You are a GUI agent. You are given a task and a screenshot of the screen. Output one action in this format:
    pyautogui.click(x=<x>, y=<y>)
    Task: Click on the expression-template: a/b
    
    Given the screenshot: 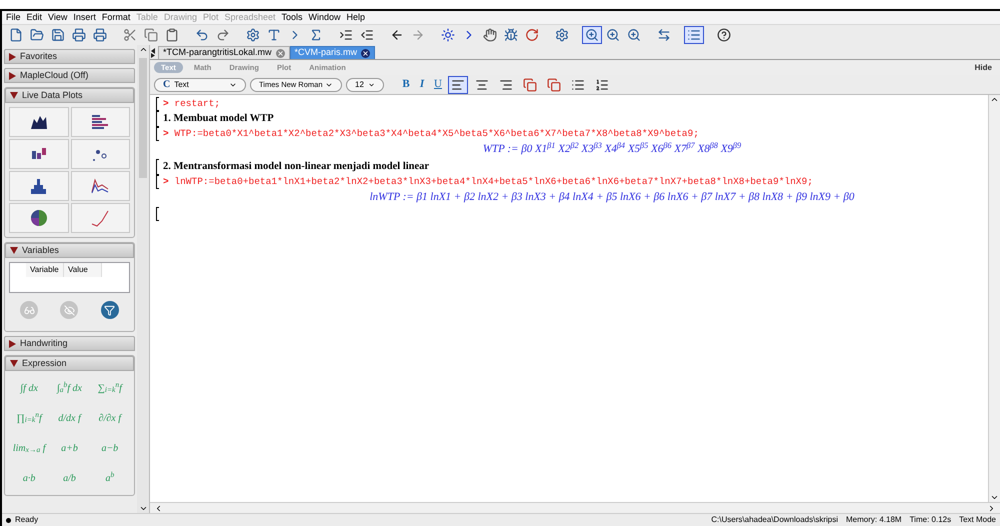 What is the action you would take?
    pyautogui.click(x=69, y=478)
    